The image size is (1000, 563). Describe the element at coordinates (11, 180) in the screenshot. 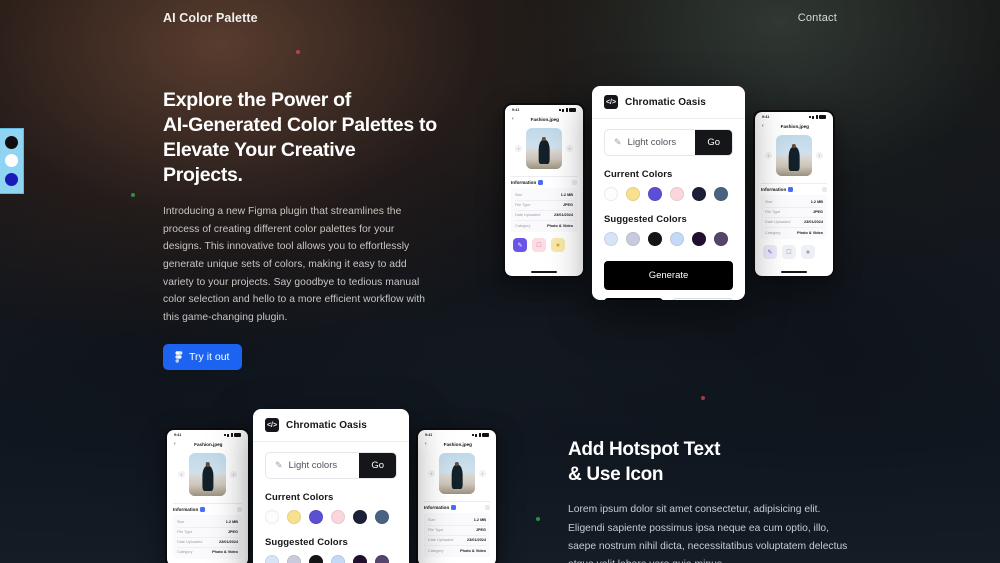

I see `palette-dot-blue` at that location.